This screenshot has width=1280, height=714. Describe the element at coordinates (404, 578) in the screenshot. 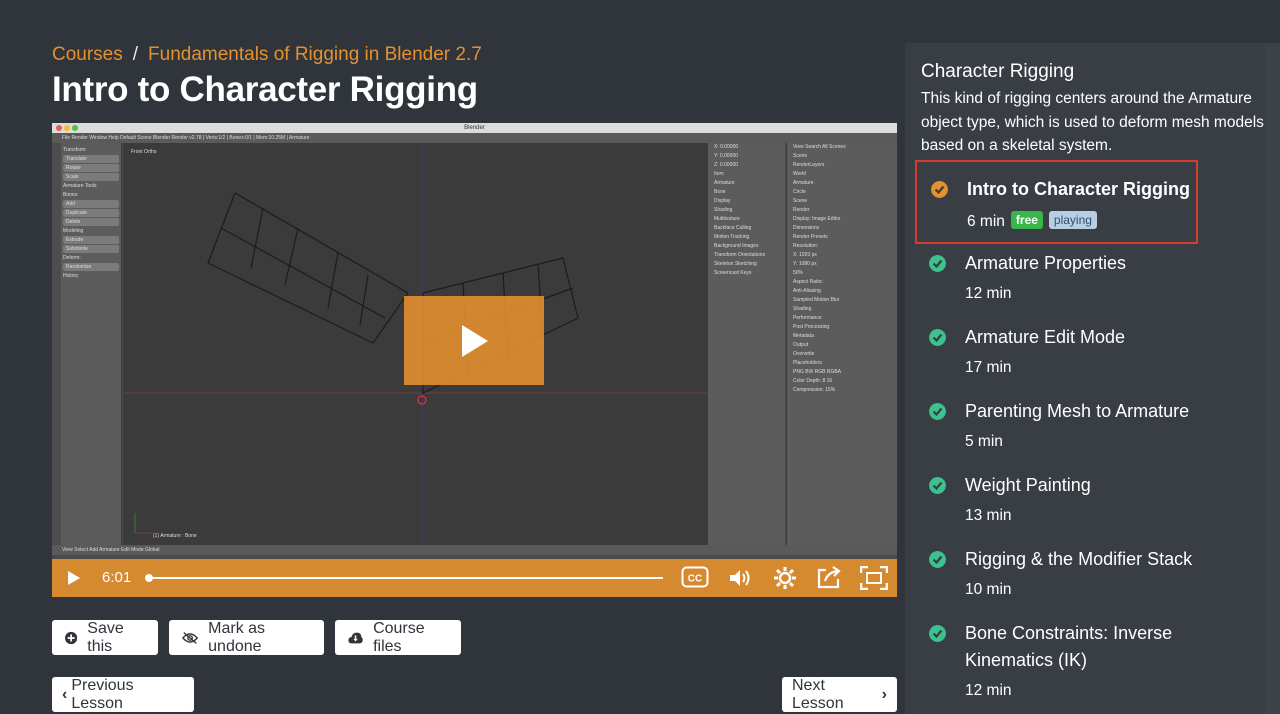

I see `progress-bar` at that location.